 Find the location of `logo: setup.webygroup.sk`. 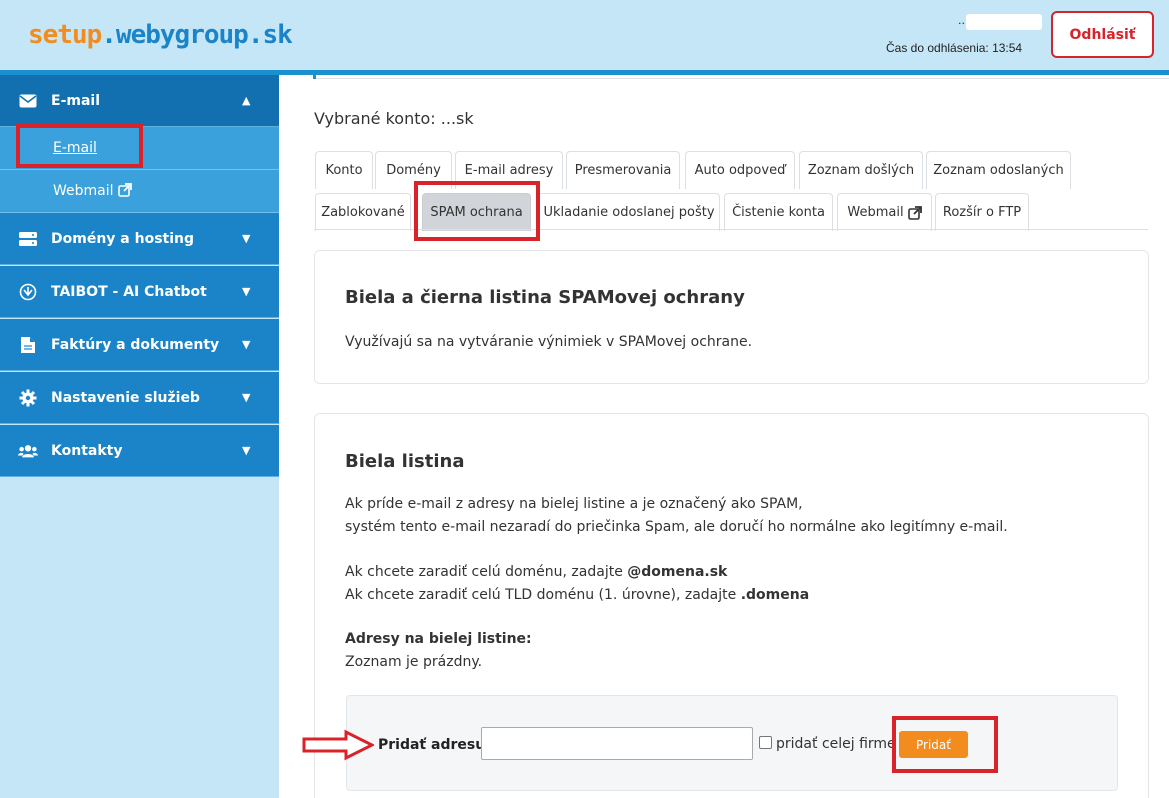

logo: setup.webygroup.sk is located at coordinates (160, 35).